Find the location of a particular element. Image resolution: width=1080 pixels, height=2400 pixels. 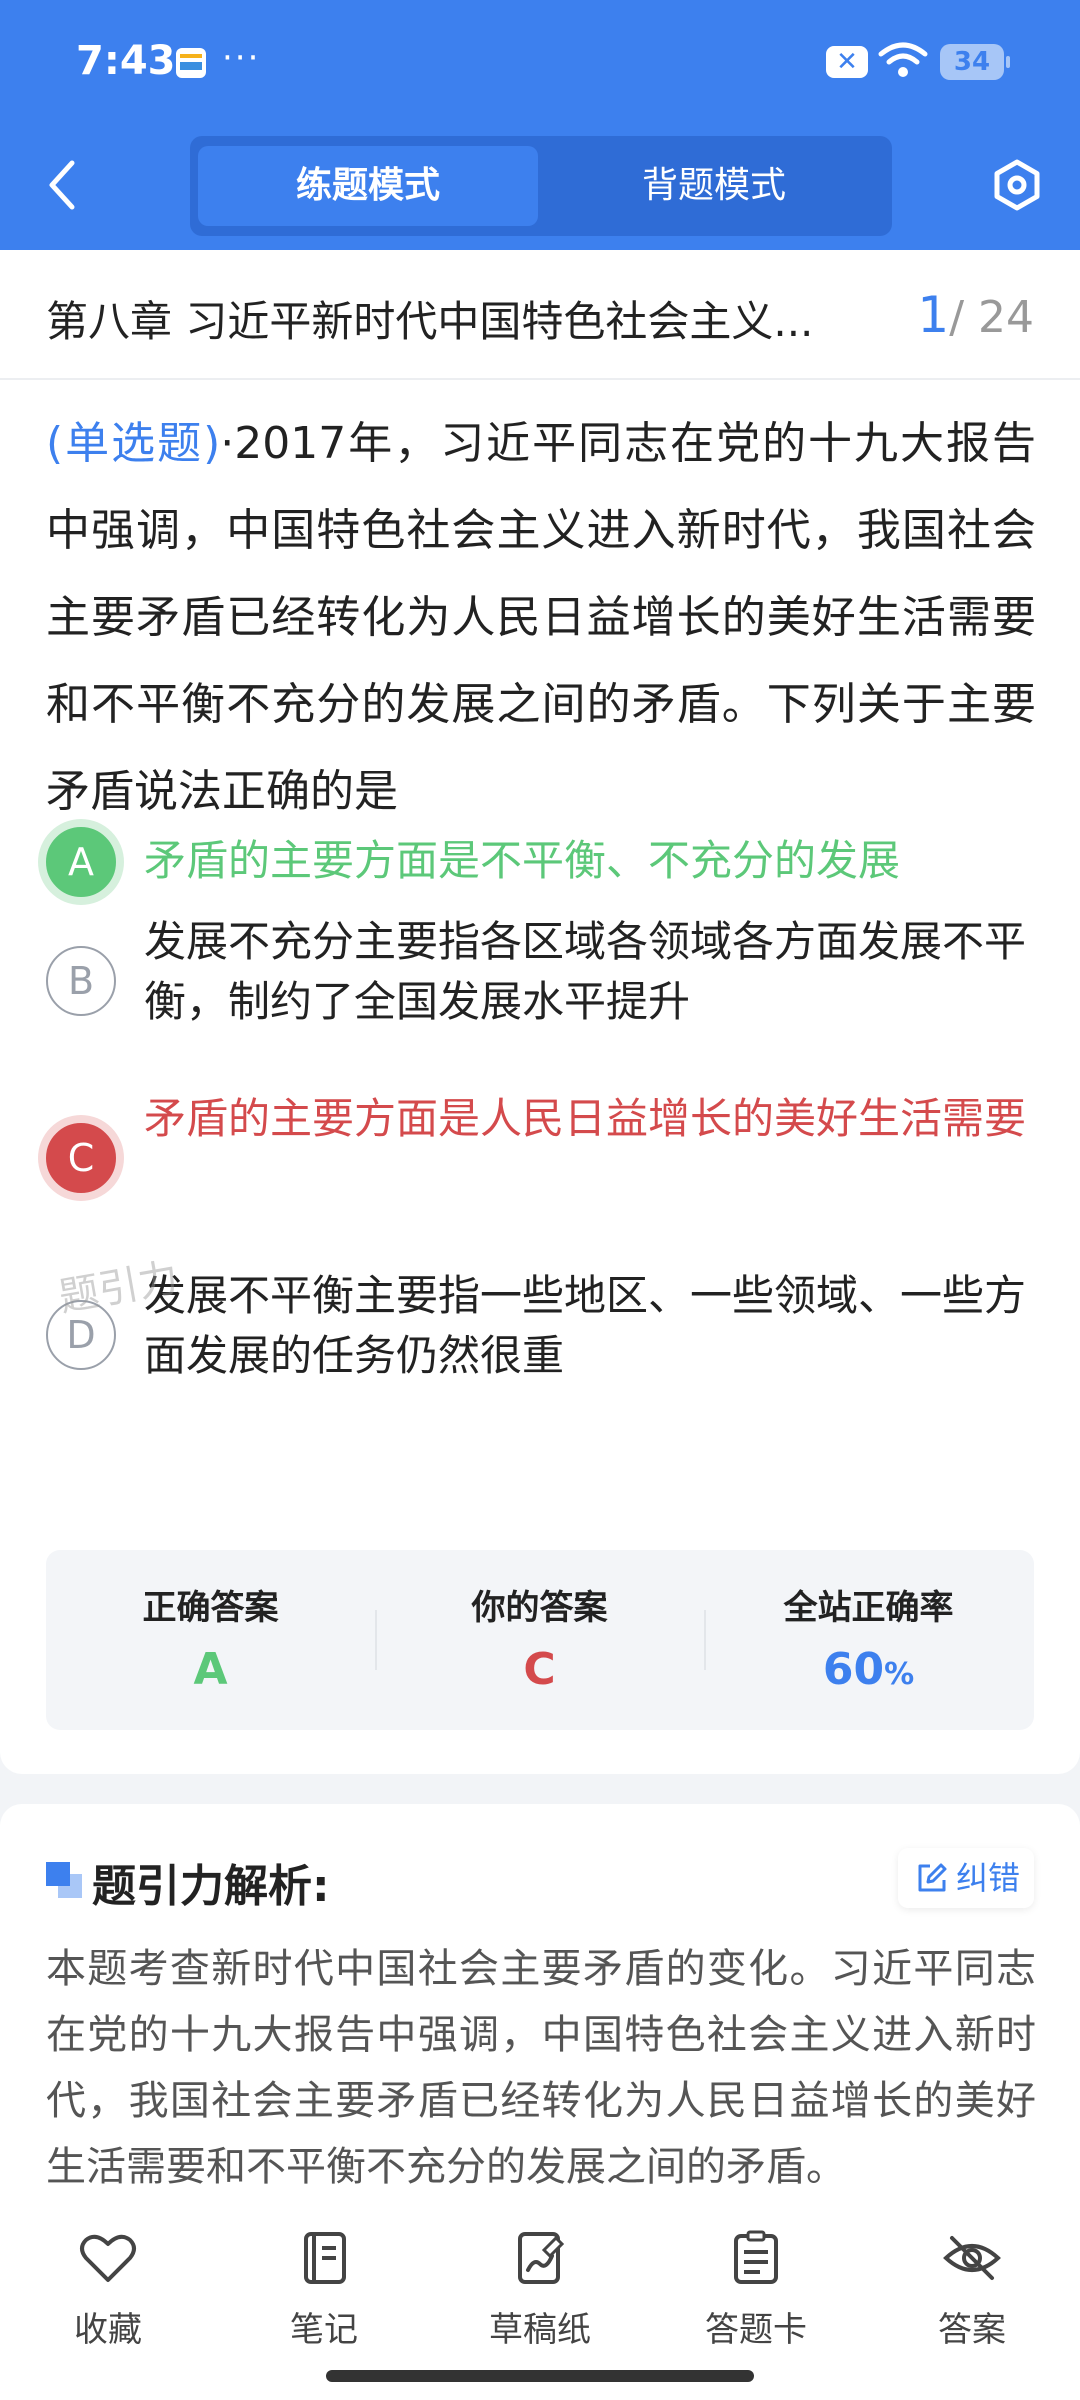

option-a: A 矛盾的主要方面是不平衡、不充分的发展 is located at coordinates (541, 872).